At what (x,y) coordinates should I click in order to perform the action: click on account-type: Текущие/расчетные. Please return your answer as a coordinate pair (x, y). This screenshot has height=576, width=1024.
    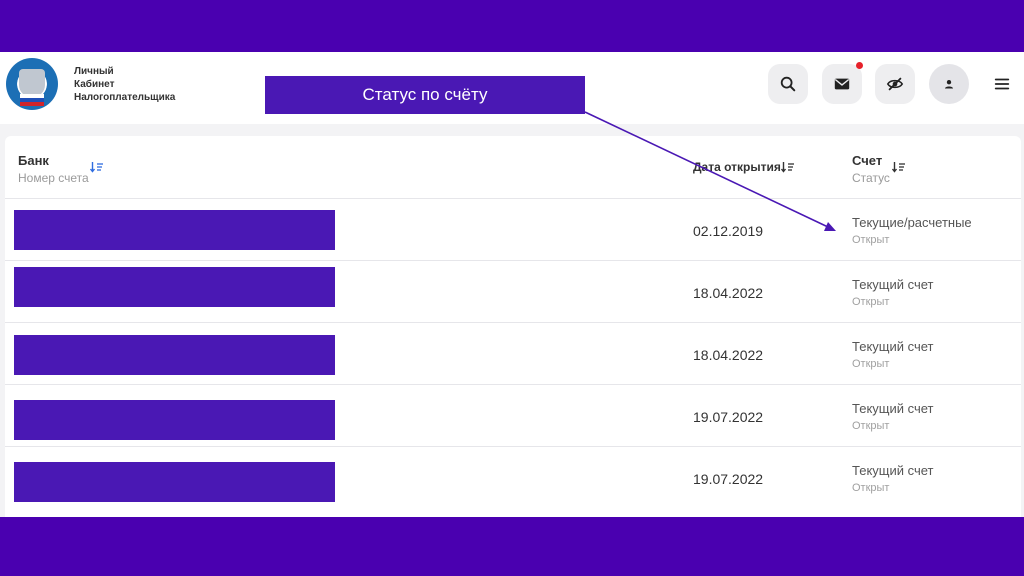
    Looking at the image, I should click on (912, 222).